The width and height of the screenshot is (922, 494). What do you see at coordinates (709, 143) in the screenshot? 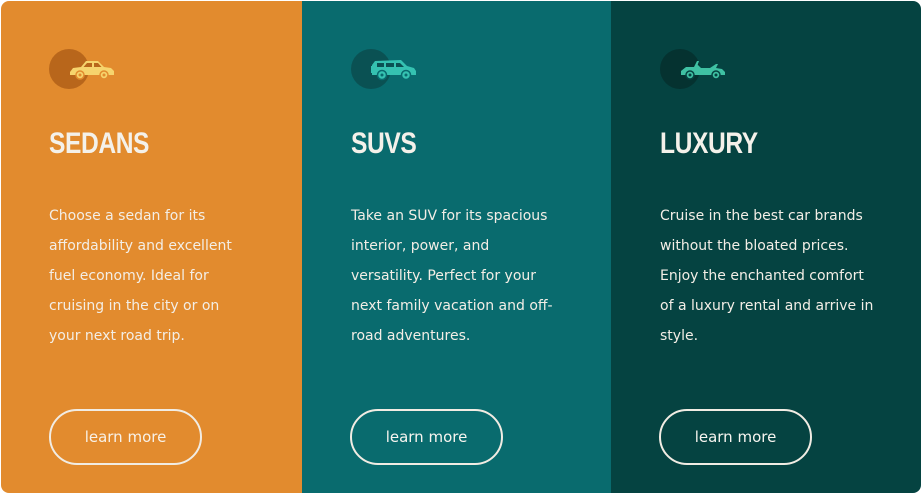
I see `card-title: LUXURY` at bounding box center [709, 143].